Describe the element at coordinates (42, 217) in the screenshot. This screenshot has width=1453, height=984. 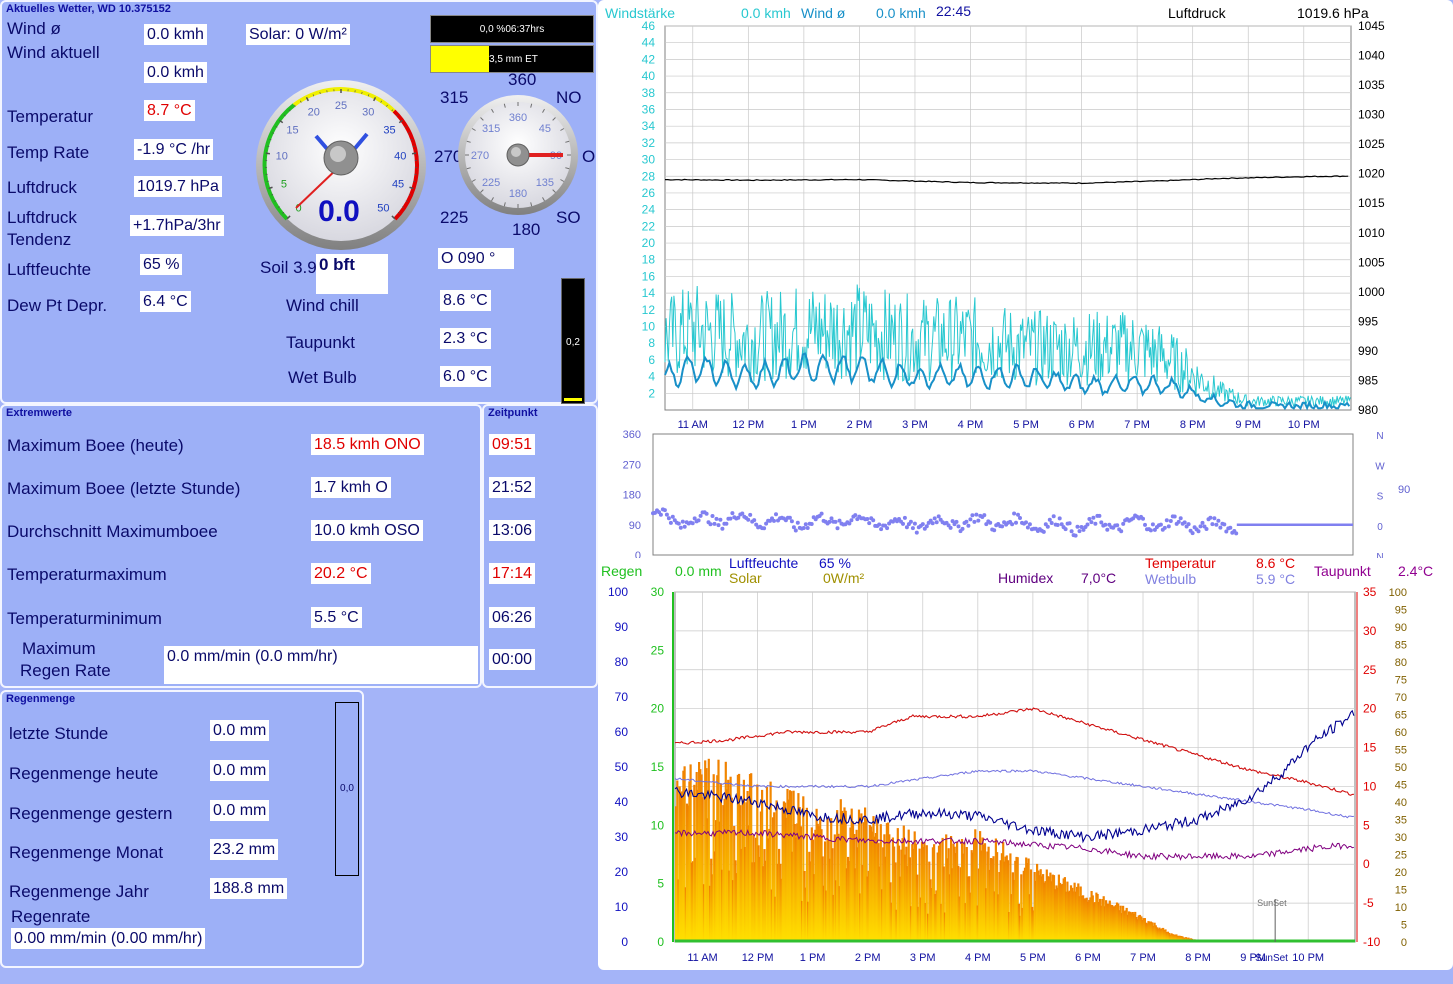
I see `trend-label: Luftdruck` at that location.